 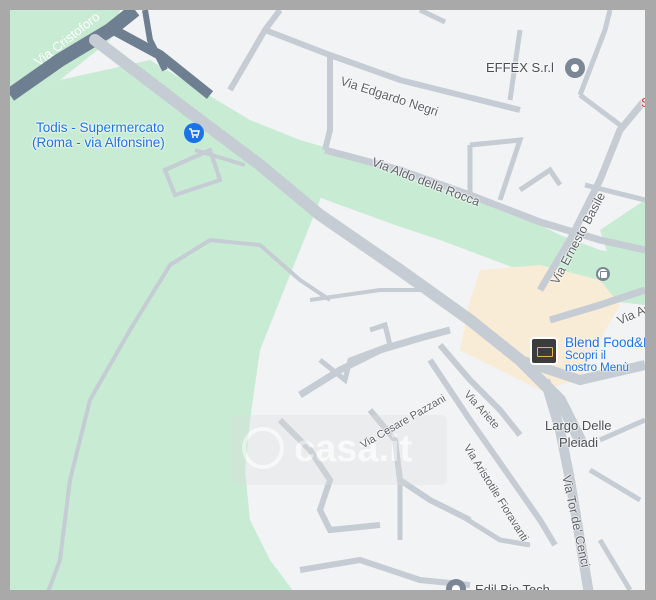 What do you see at coordinates (579, 442) in the screenshot?
I see `place-label-largo-line2: Pleiadi` at bounding box center [579, 442].